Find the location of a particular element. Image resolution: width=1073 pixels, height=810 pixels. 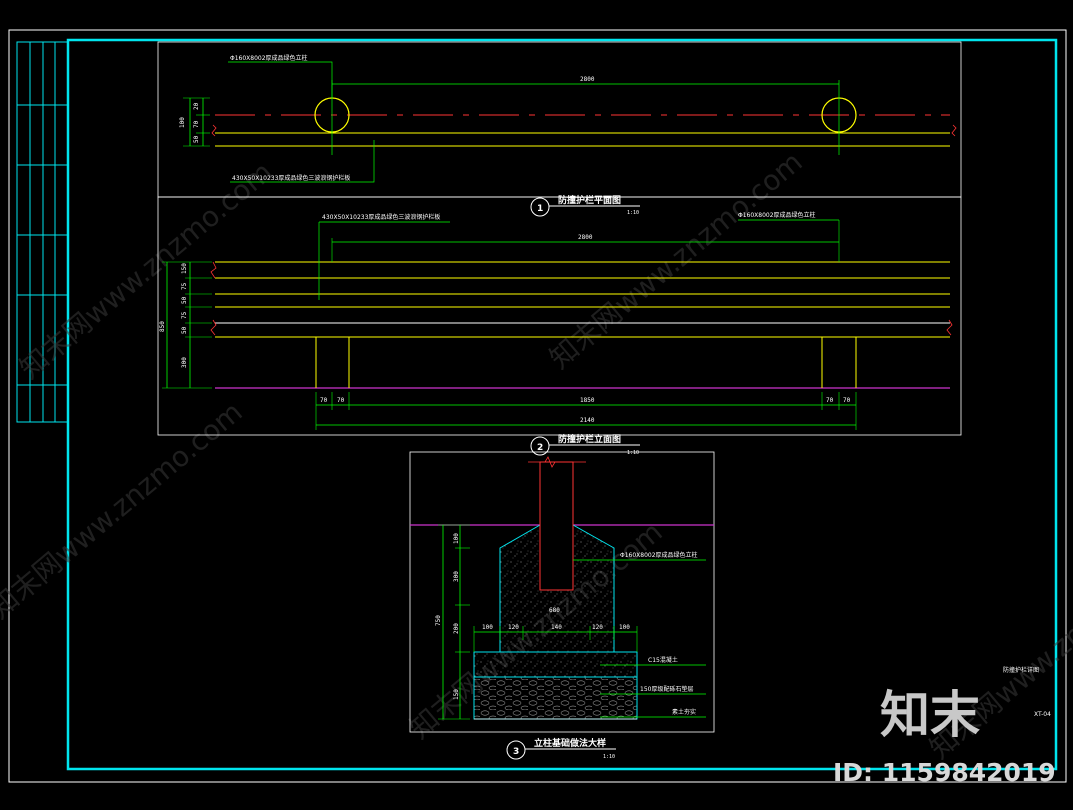

elev-dim-left: 300 is located at coordinates (184, 362).